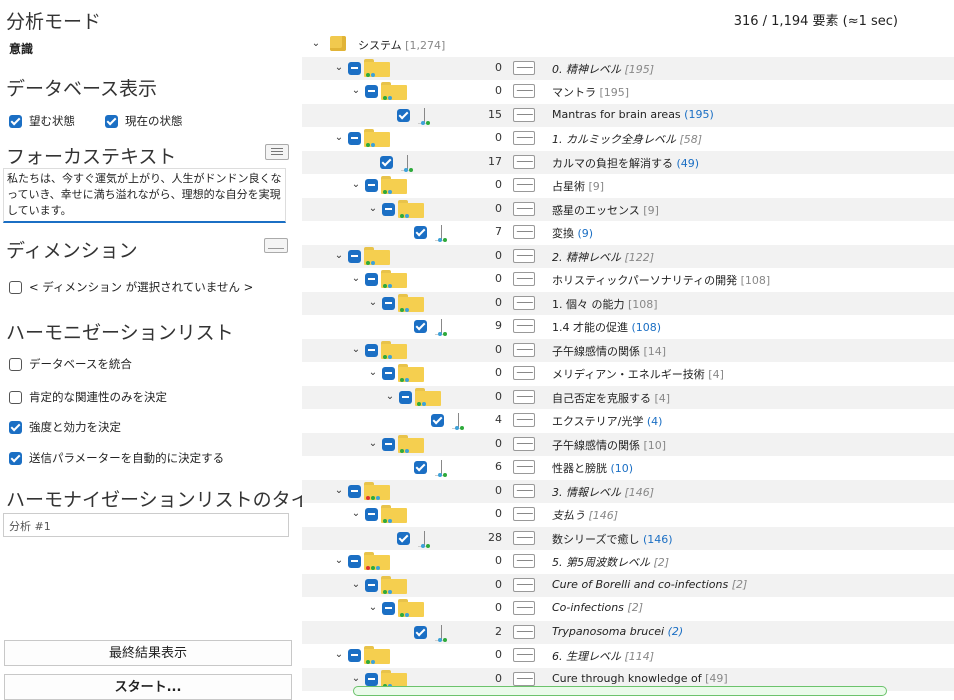  What do you see at coordinates (628, 609) in the screenshot?
I see `tree-row: ⌄ 0 Co-infections [2]` at bounding box center [628, 609].